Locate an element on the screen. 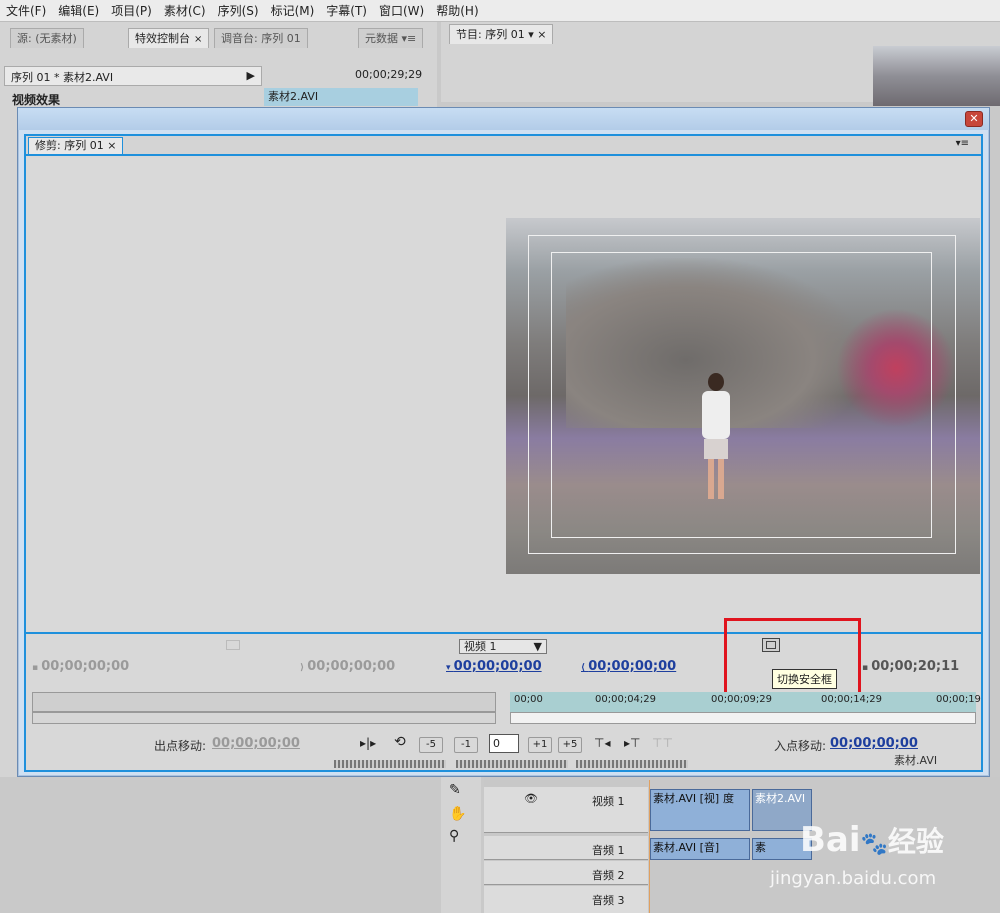 The width and height of the screenshot is (1000, 913). ruler-label-1: 00;00;04;29 is located at coordinates (626, 699).